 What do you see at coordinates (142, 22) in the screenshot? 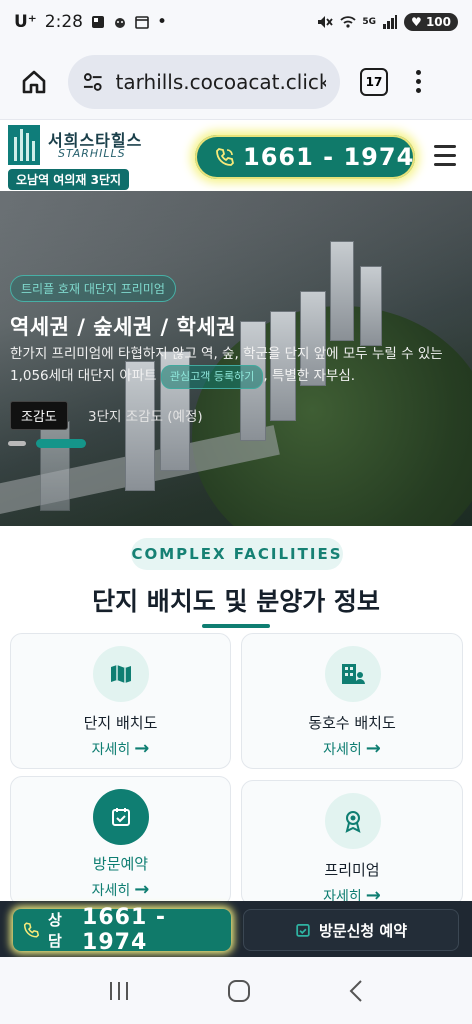
I see `calendar-notification-icon` at bounding box center [142, 22].